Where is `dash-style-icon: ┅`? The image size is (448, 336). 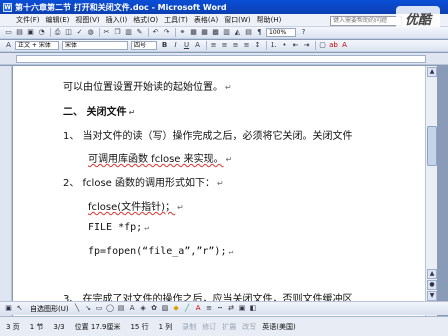
dash-style-icon: ┅ is located at coordinates (220, 308).